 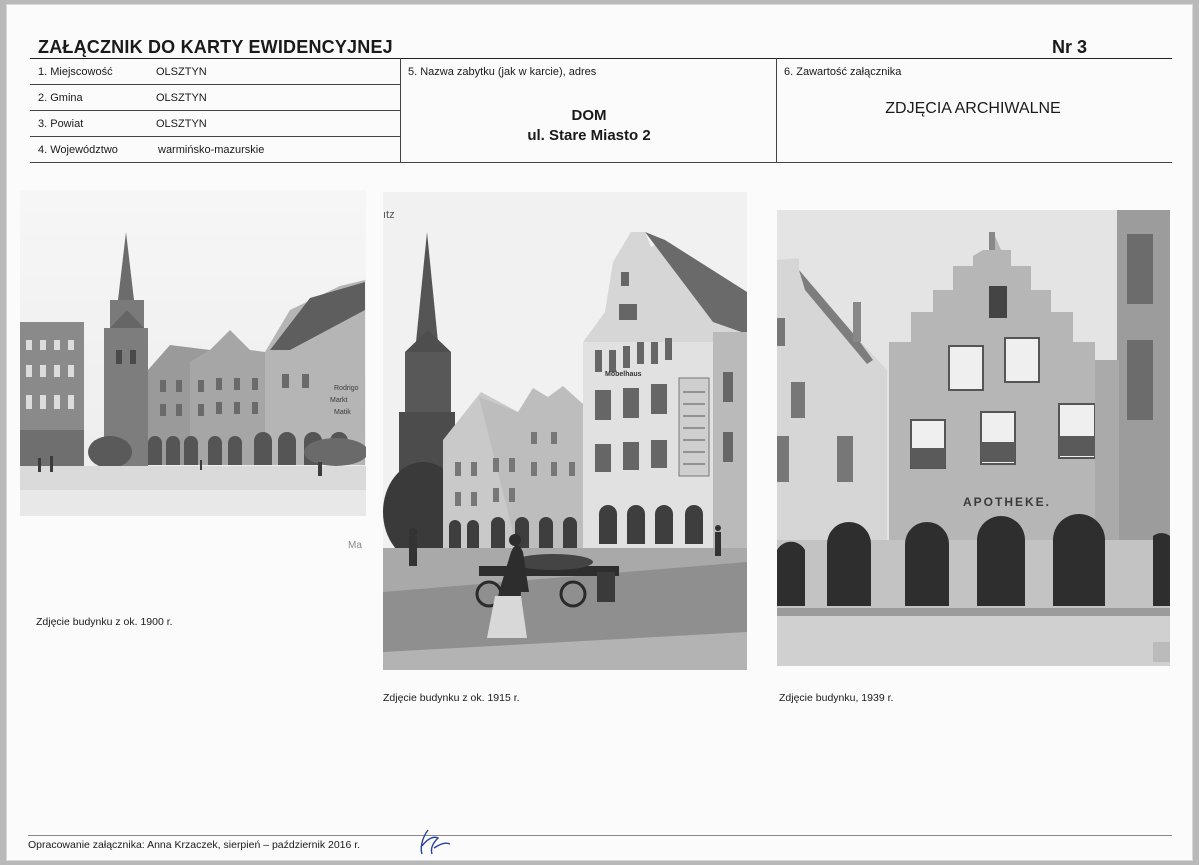 What do you see at coordinates (389, 215) in the screenshot?
I see `photo-2-corner-text: ıtz` at bounding box center [389, 215].